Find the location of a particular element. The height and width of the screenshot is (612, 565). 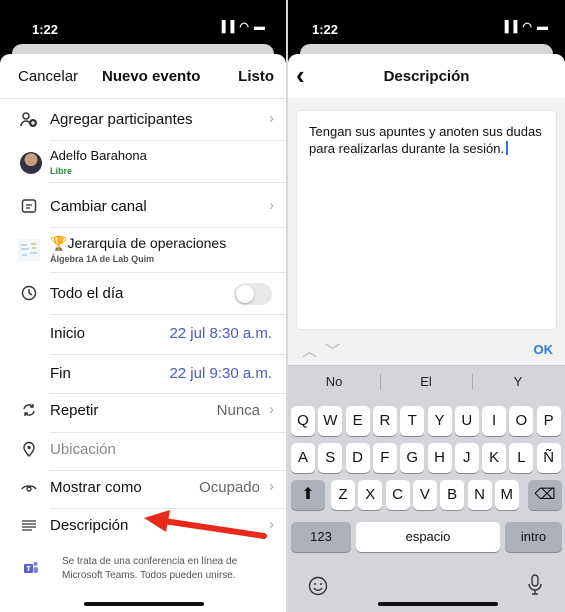

repeat-label: Repetir is located at coordinates (74, 410).